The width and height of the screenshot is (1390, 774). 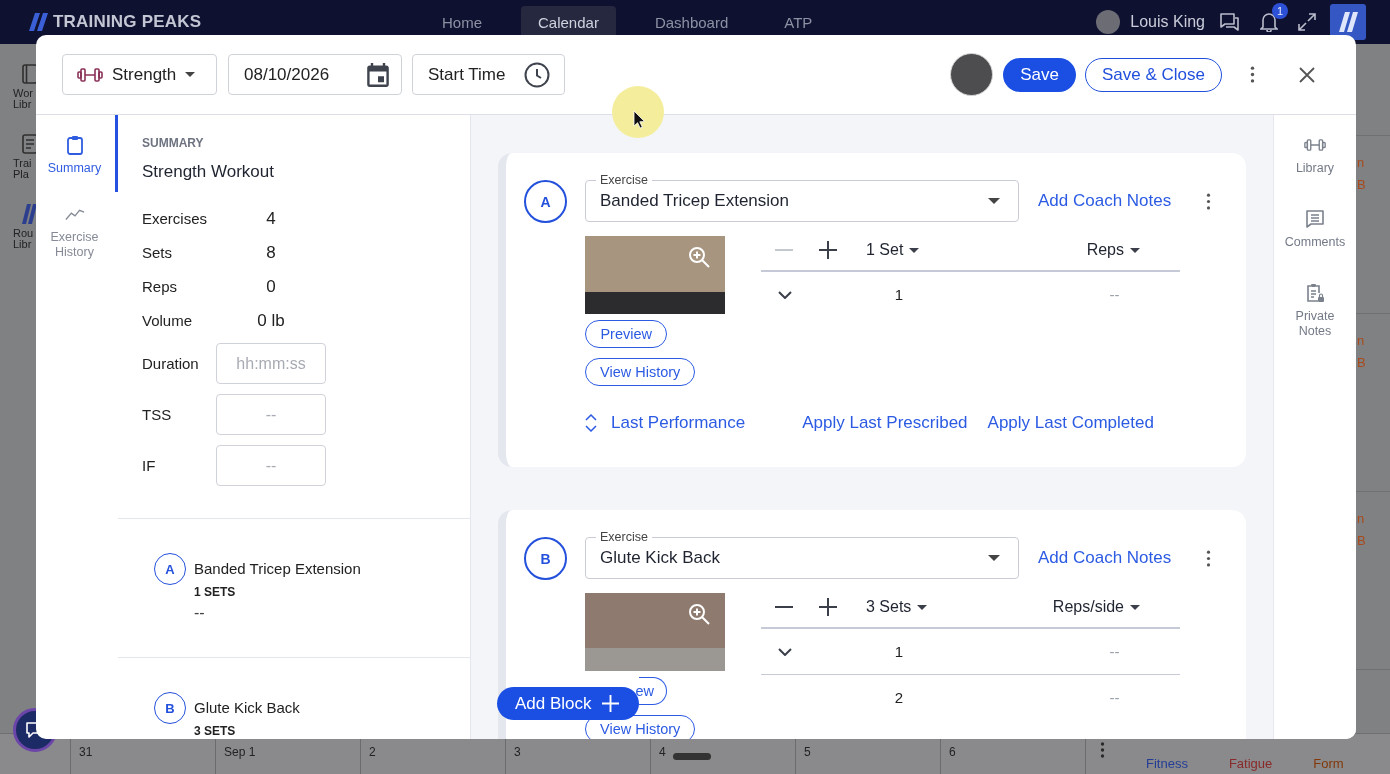 I want to click on save-button: Save, so click(x=1039, y=74).